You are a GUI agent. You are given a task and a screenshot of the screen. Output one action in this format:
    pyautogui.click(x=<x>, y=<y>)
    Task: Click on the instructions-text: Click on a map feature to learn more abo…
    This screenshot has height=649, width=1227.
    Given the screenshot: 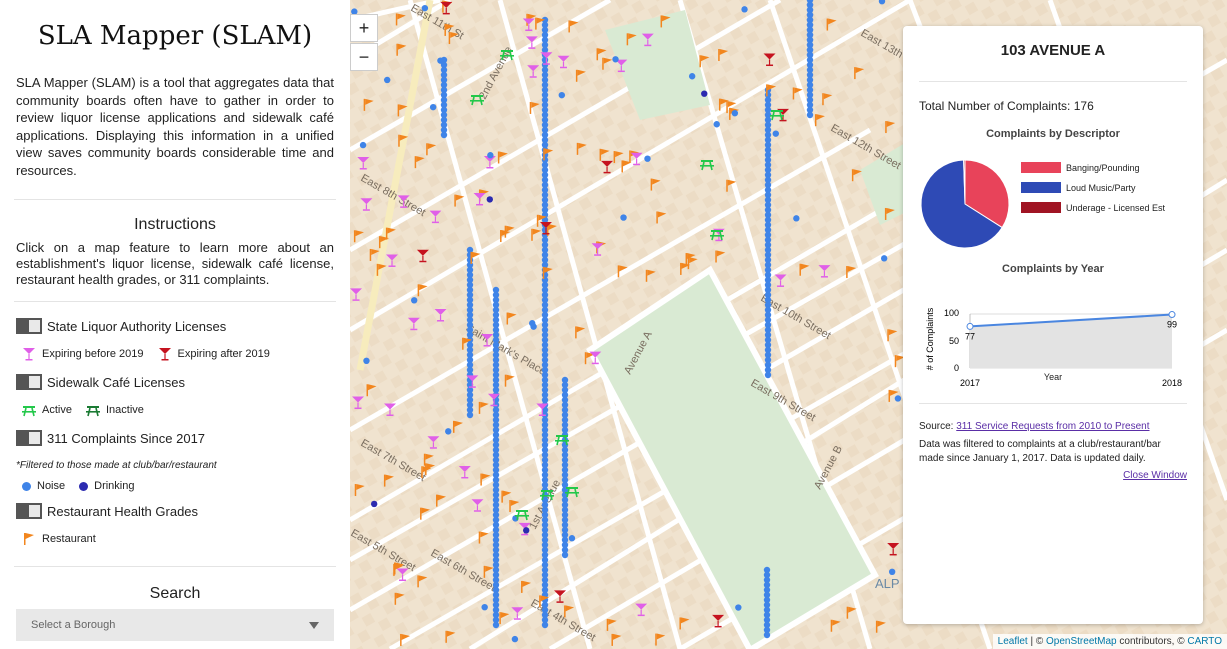 What is the action you would take?
    pyautogui.click(x=175, y=263)
    